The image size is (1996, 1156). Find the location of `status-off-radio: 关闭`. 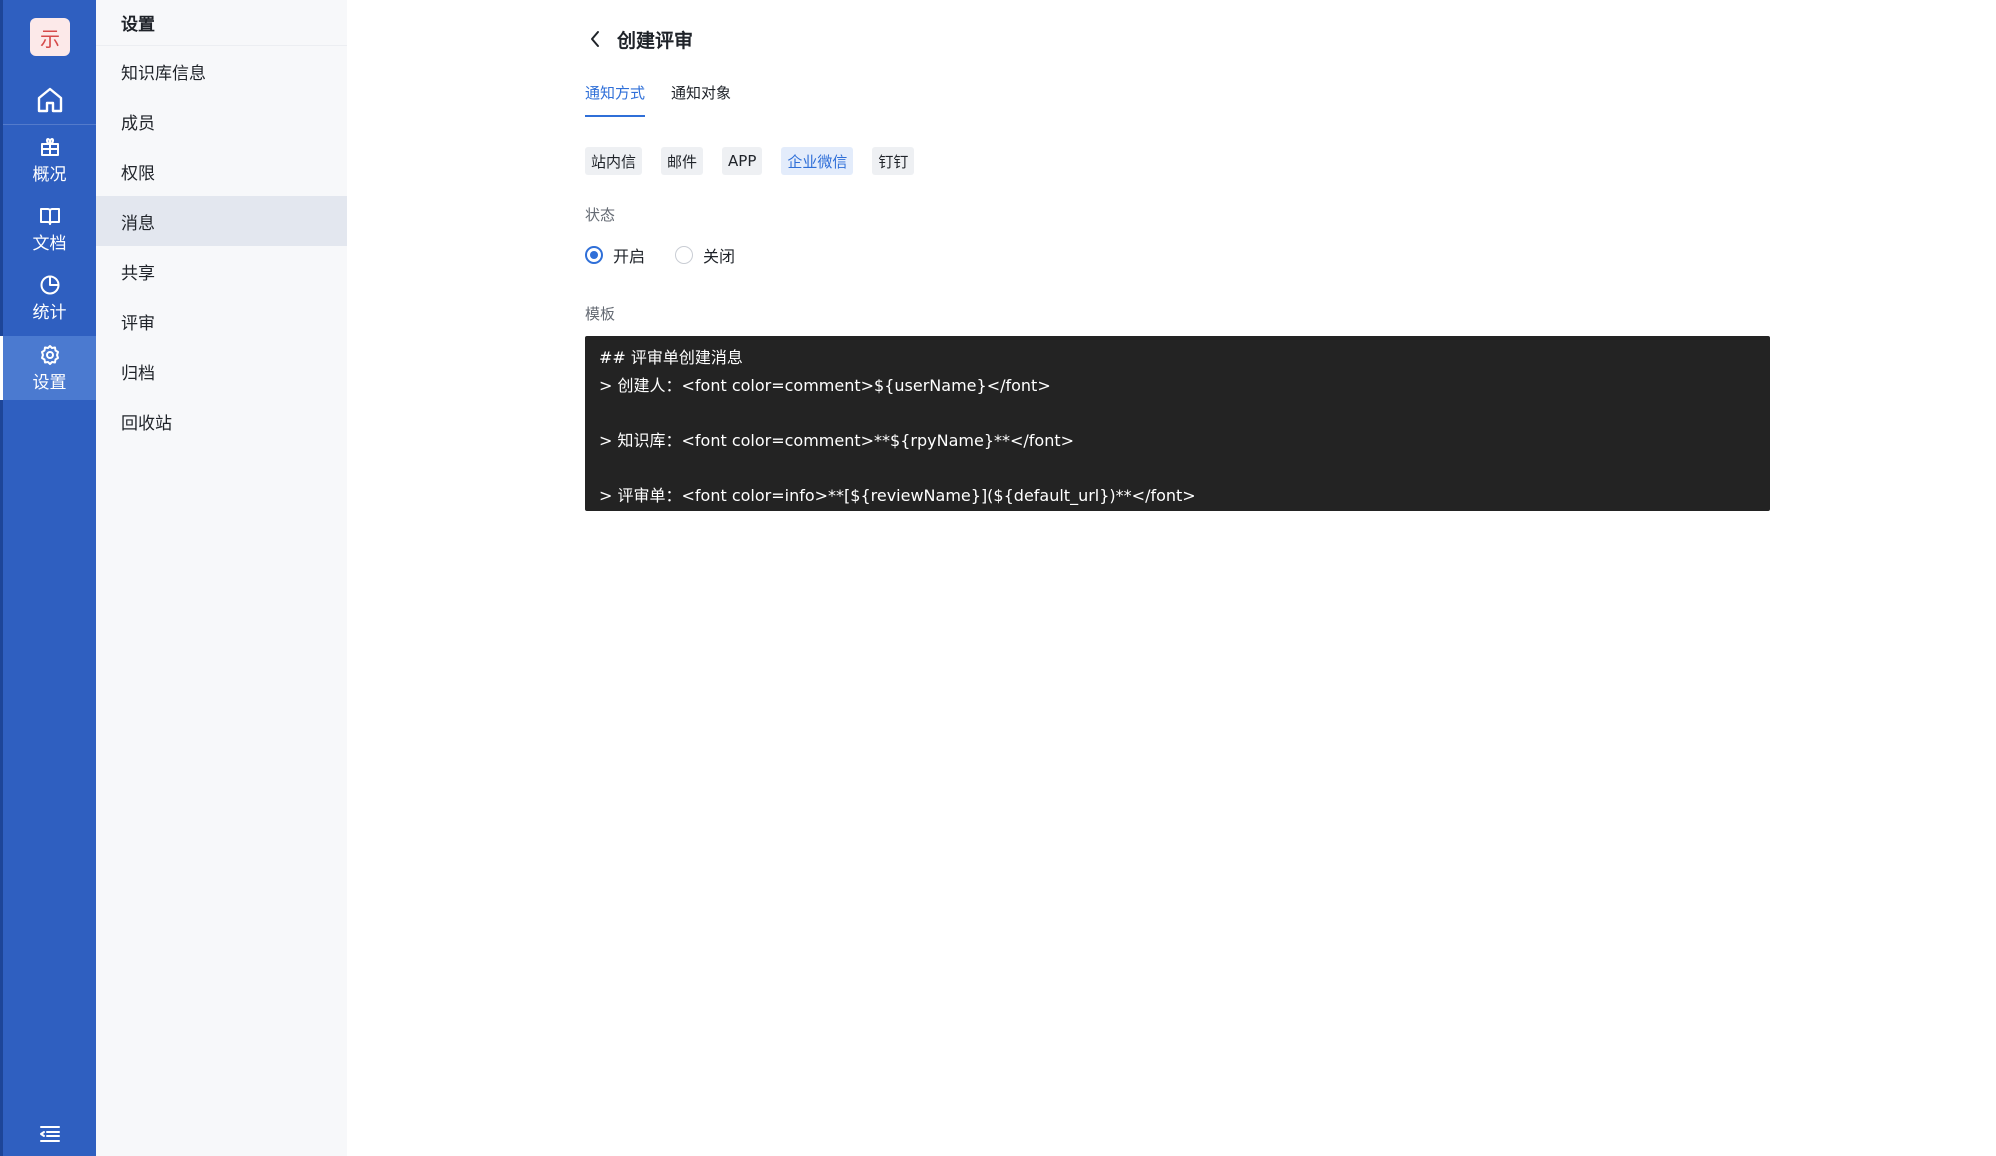

status-off-radio: 关闭 is located at coordinates (705, 255).